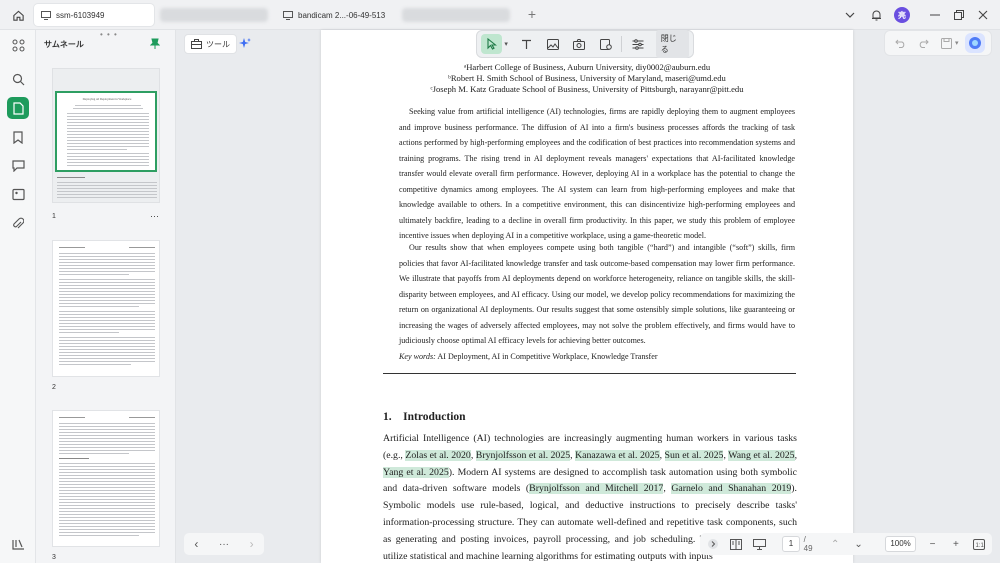 The height and width of the screenshot is (563, 1000). I want to click on minimize-icon, so click(935, 15).